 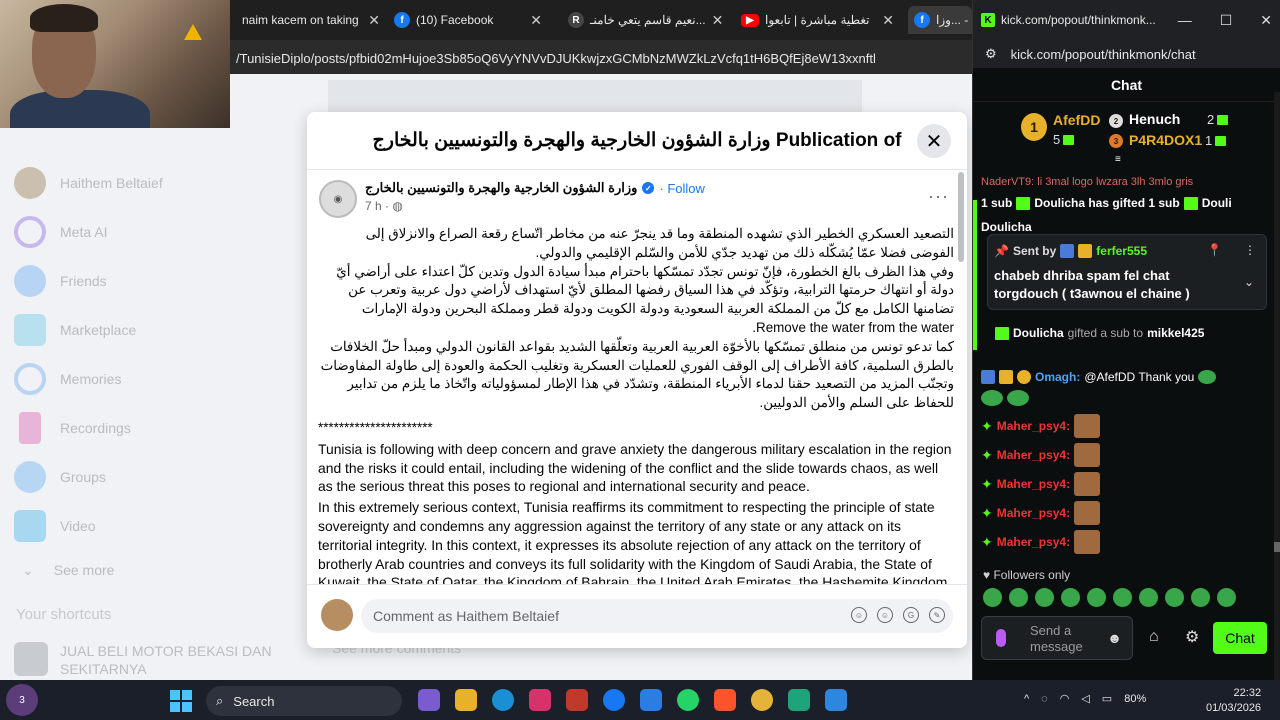 I want to click on chevron-up-icon: ^, so click(x=1026, y=699).